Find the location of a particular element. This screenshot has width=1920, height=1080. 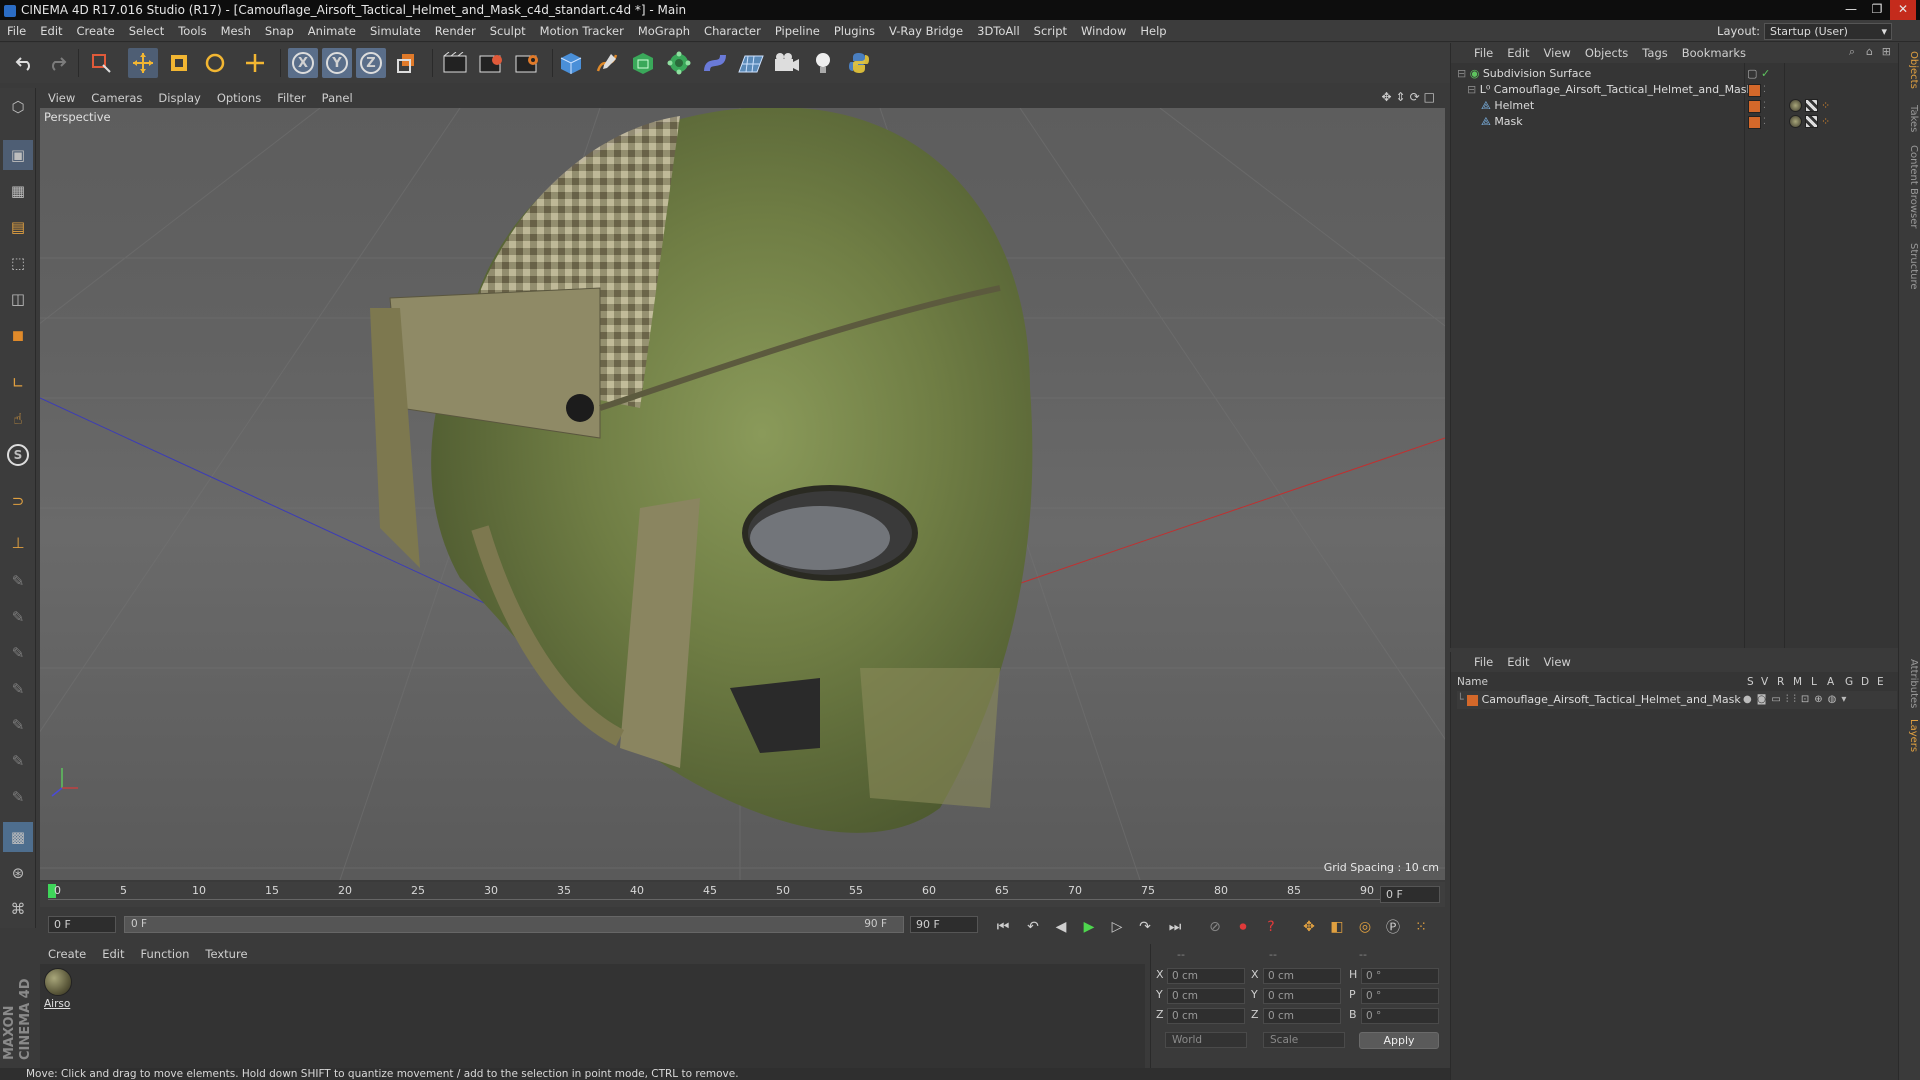

tweak-mode-icon: ☝ is located at coordinates (18, 419).